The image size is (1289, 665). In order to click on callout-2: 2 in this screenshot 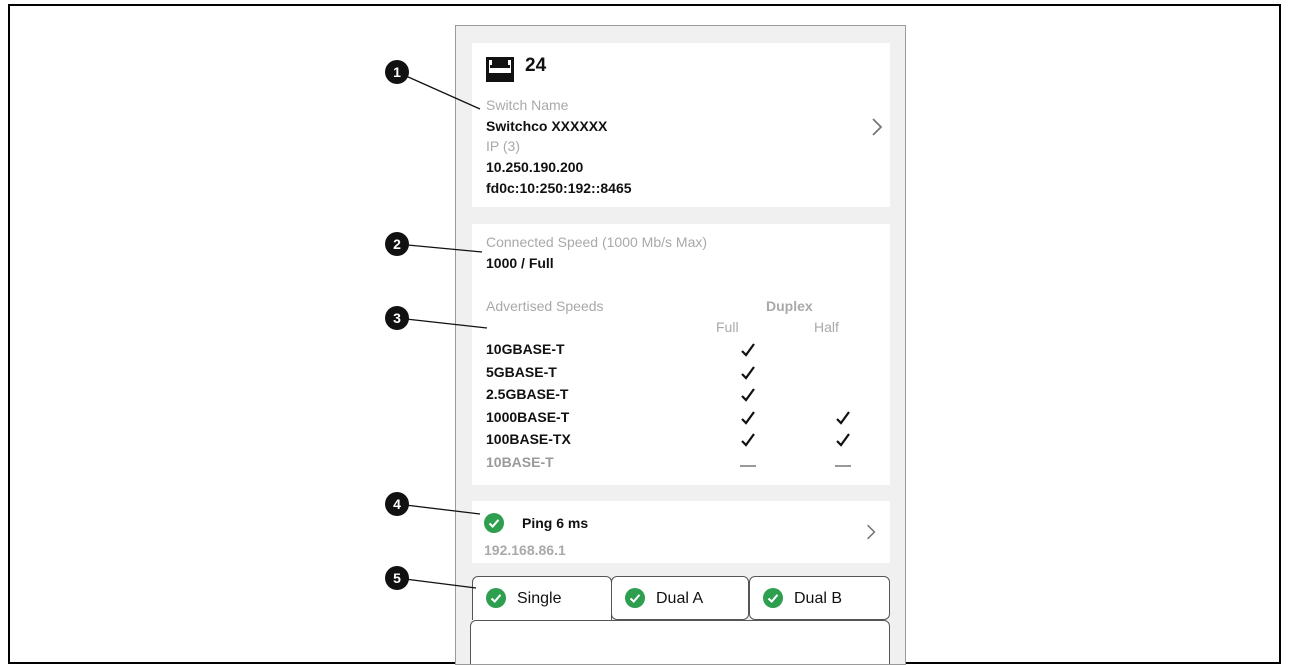, I will do `click(397, 244)`.